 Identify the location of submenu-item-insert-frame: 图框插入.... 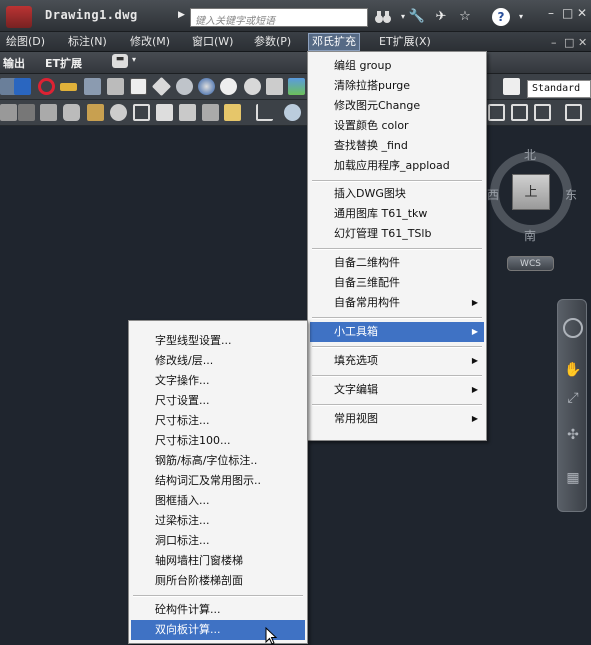
(218, 501).